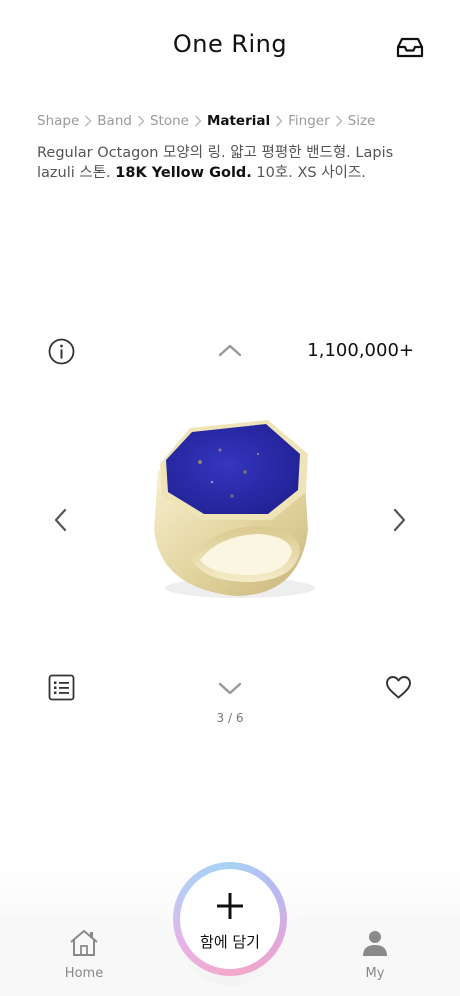 Image resolution: width=460 pixels, height=996 pixels. I want to click on add-to-box-button: 함에 담기, so click(230, 919).